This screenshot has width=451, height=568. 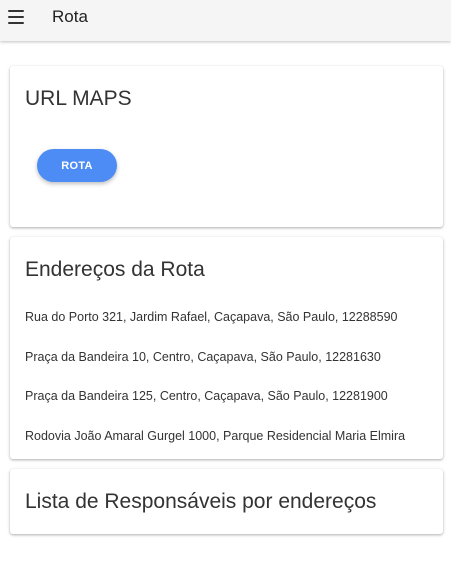 What do you see at coordinates (77, 165) in the screenshot?
I see `rota-button: ROTA` at bounding box center [77, 165].